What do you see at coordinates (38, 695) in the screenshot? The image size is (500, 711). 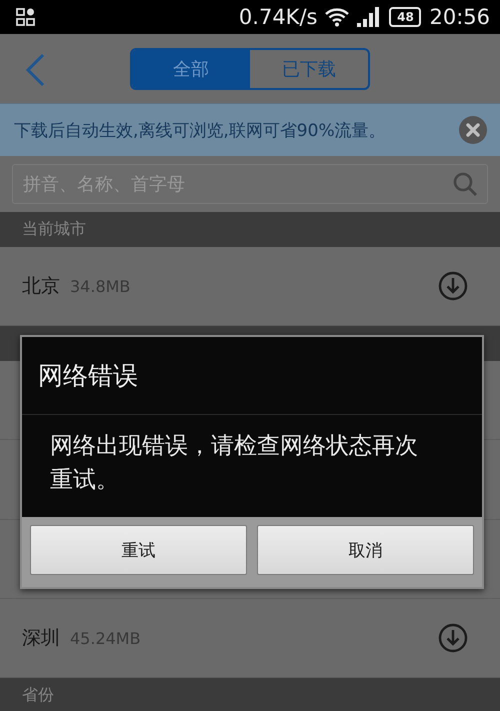 I see `section-title: 省份` at bounding box center [38, 695].